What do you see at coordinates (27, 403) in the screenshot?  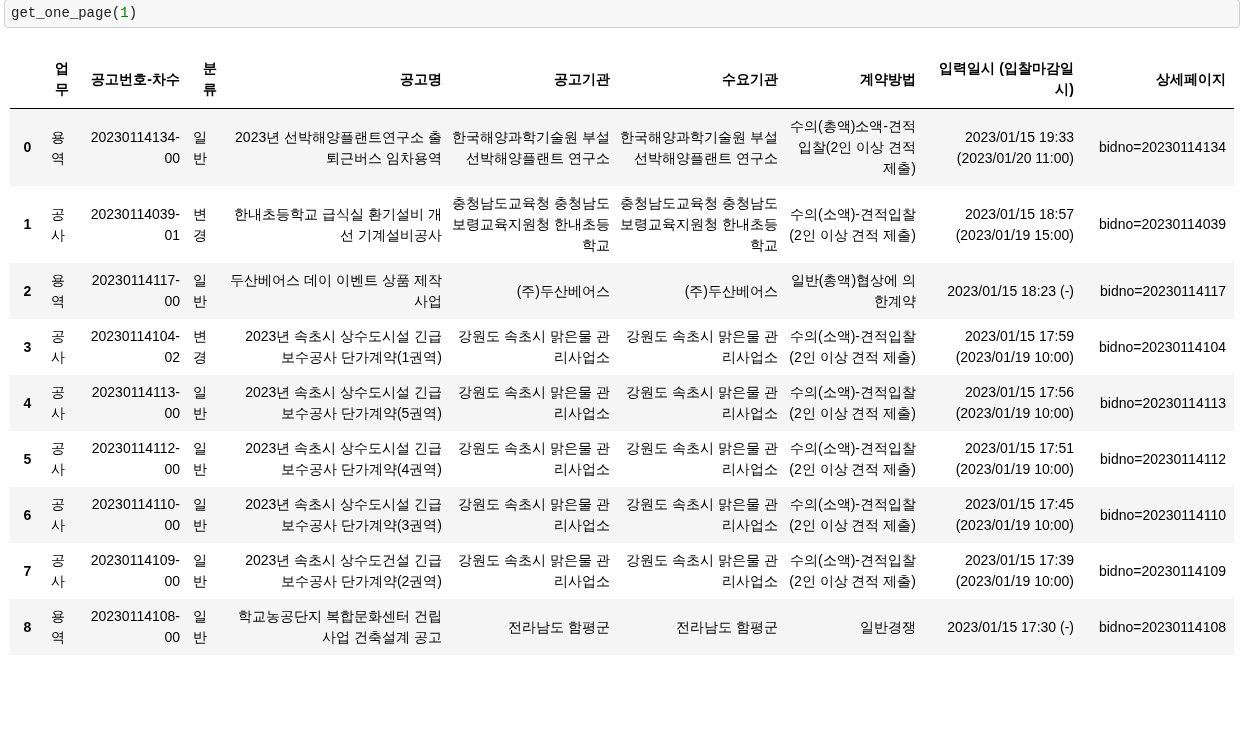 I see `row-index: 4` at bounding box center [27, 403].